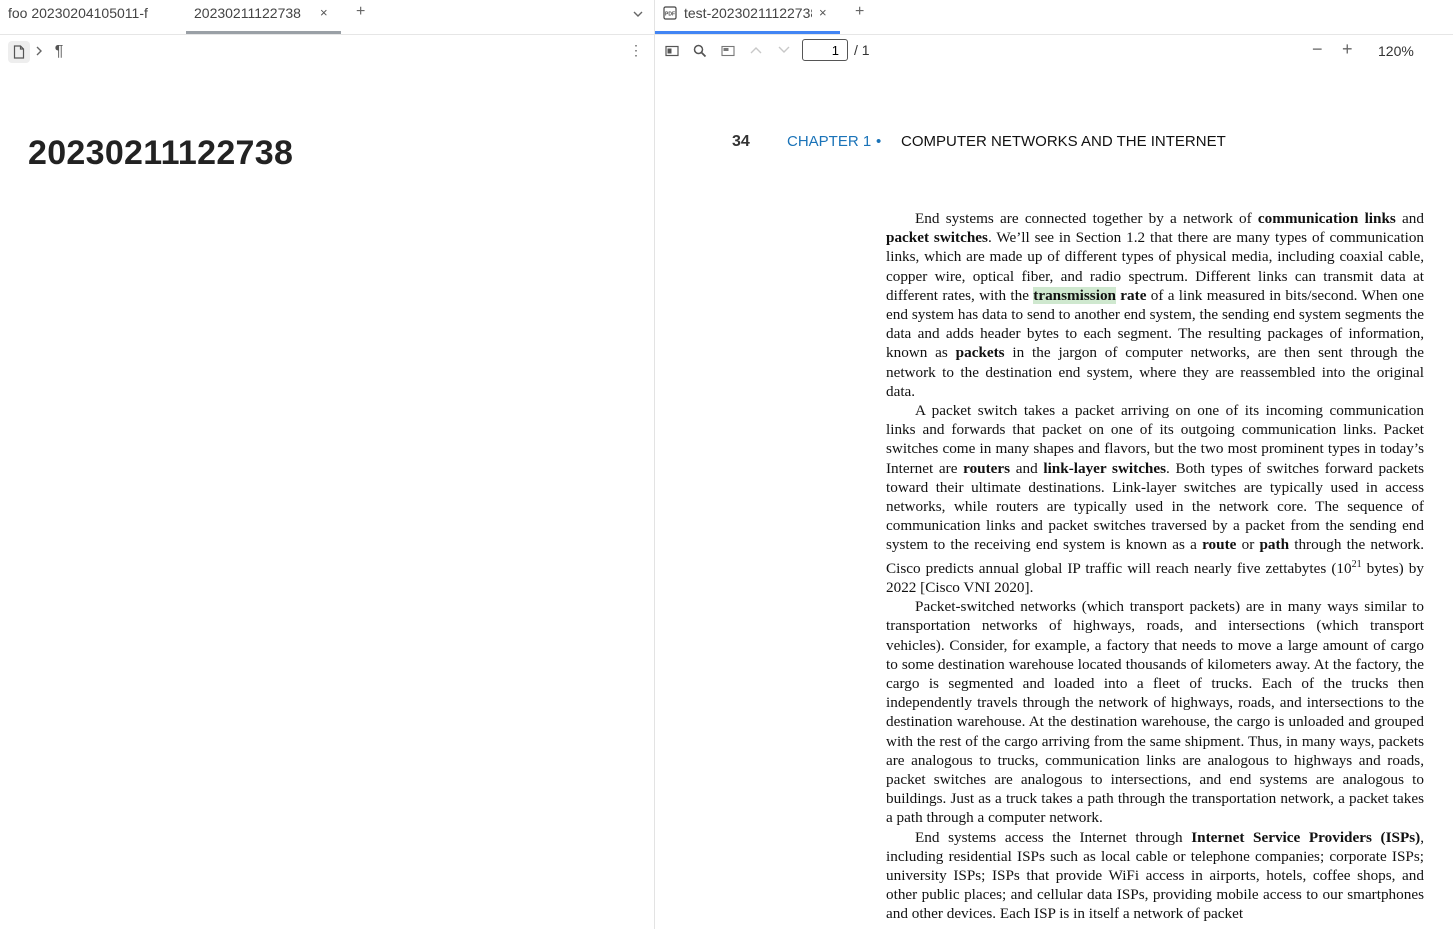 This screenshot has width=1453, height=929. What do you see at coordinates (1131, 295) in the screenshot?
I see `pdf-text-run: rate` at bounding box center [1131, 295].